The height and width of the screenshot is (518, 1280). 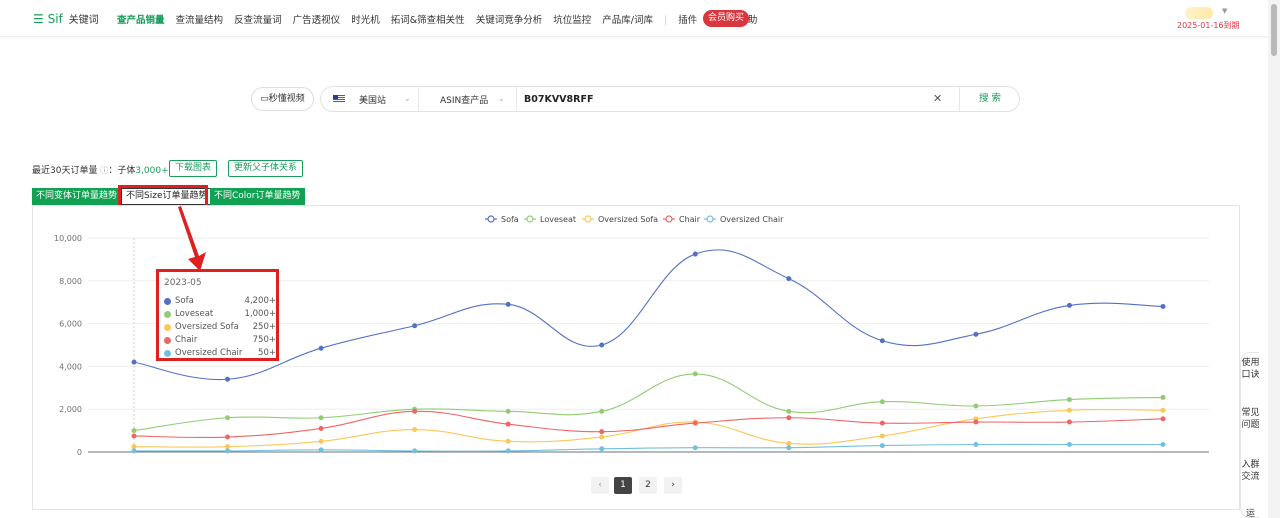 I want to click on legend-label: Sofa, so click(x=510, y=219).